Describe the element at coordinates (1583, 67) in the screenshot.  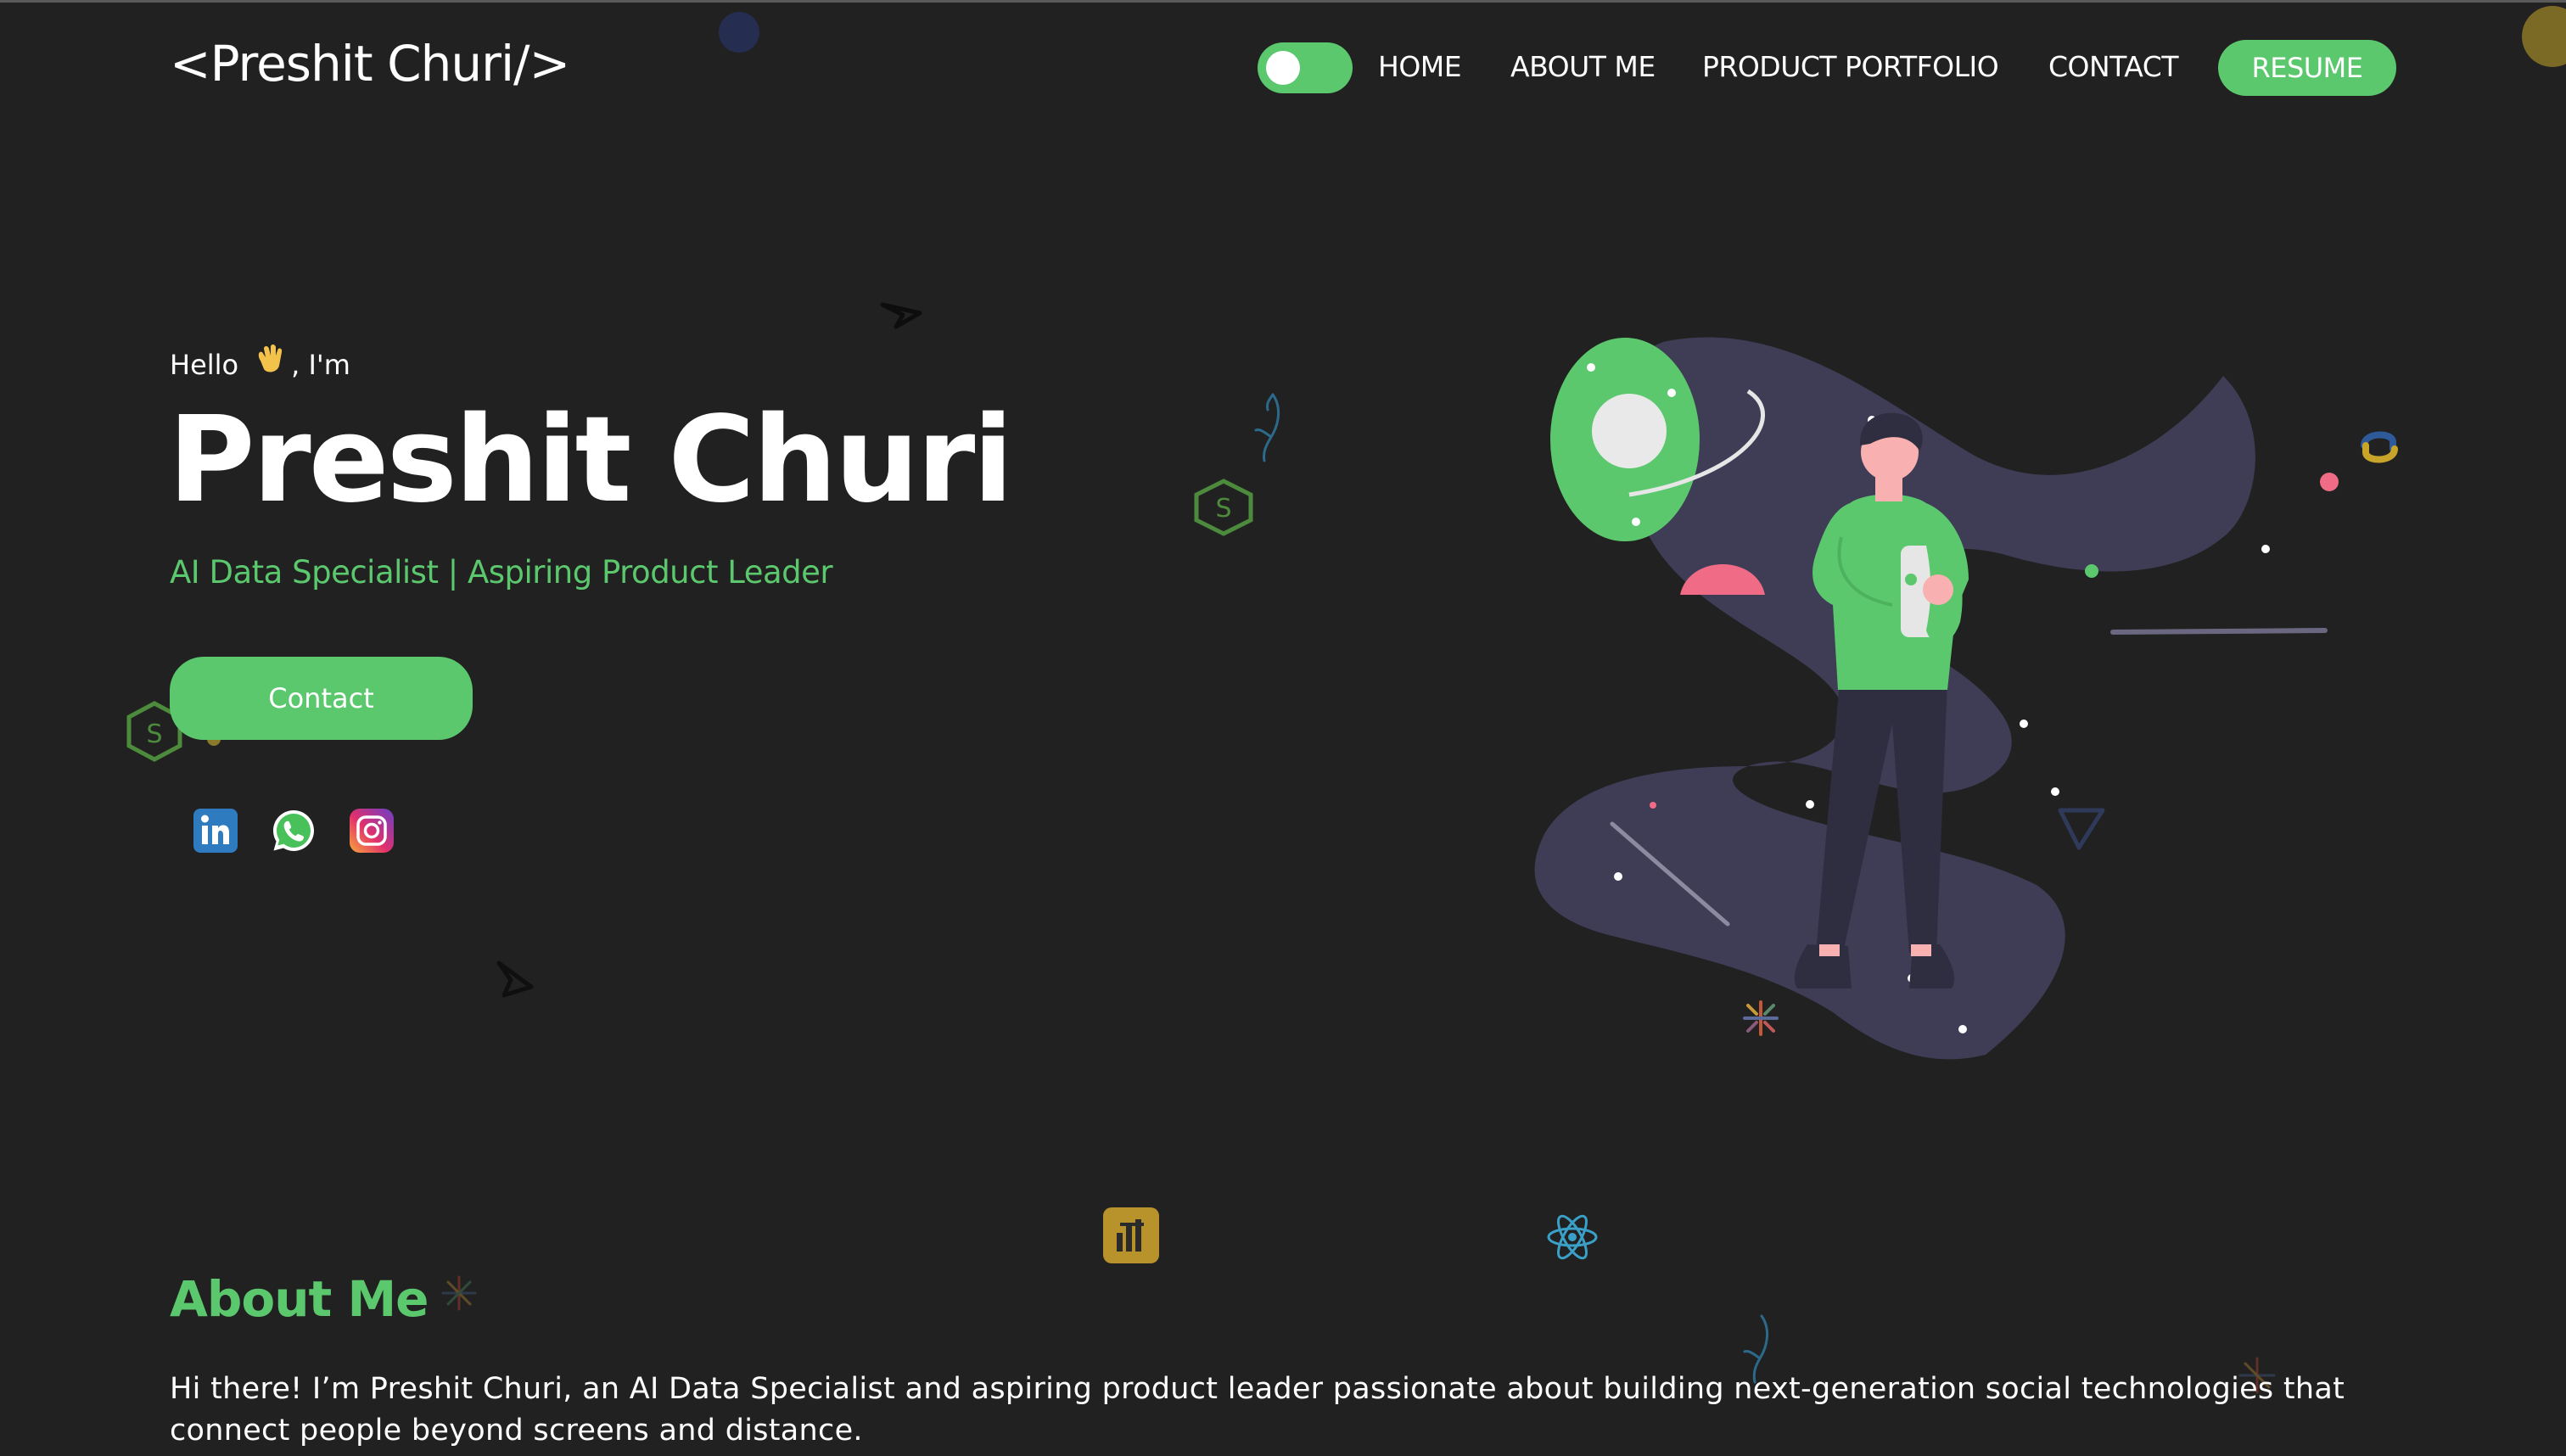
I see `nav-link-about-me: ABOUT ME` at that location.